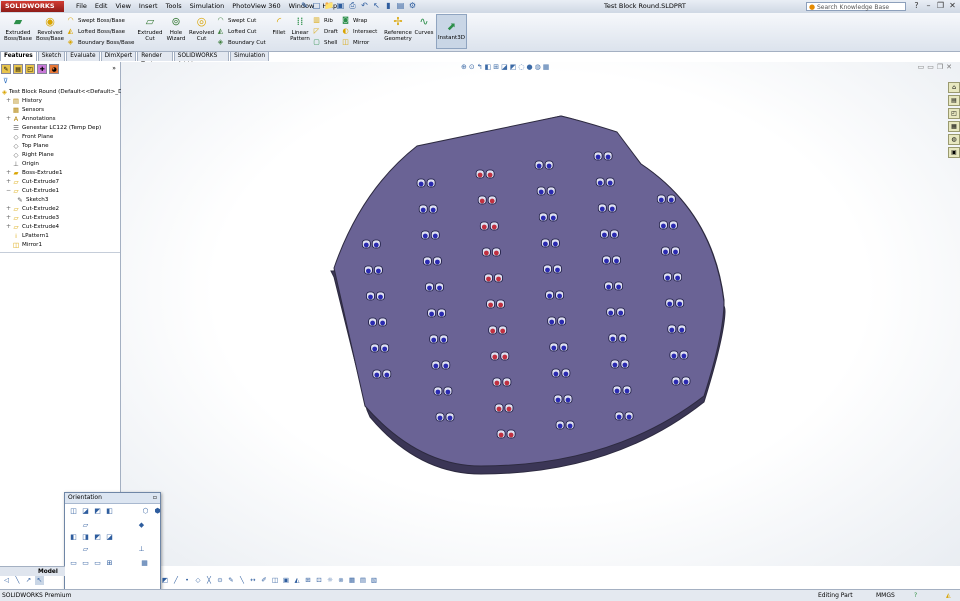  I want to click on tab-simulation: Simulation, so click(249, 56).